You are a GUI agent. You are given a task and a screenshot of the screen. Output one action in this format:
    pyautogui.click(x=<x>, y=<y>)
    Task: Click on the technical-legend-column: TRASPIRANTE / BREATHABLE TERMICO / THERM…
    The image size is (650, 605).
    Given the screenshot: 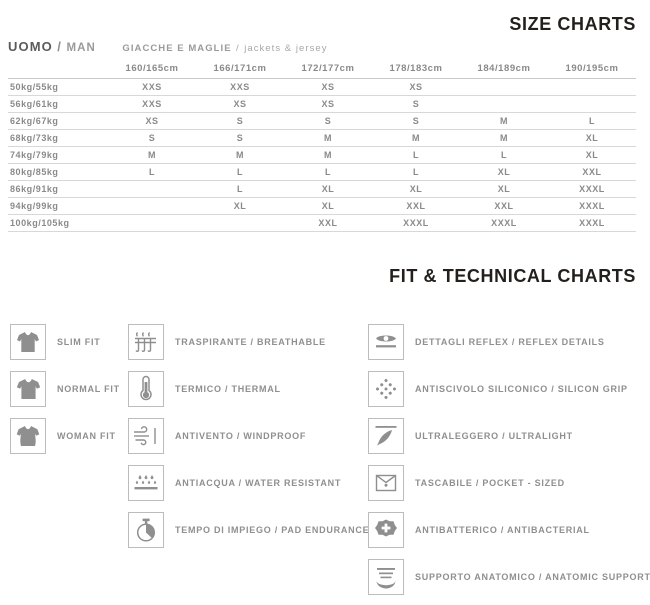 What is the action you would take?
    pyautogui.click(x=248, y=440)
    